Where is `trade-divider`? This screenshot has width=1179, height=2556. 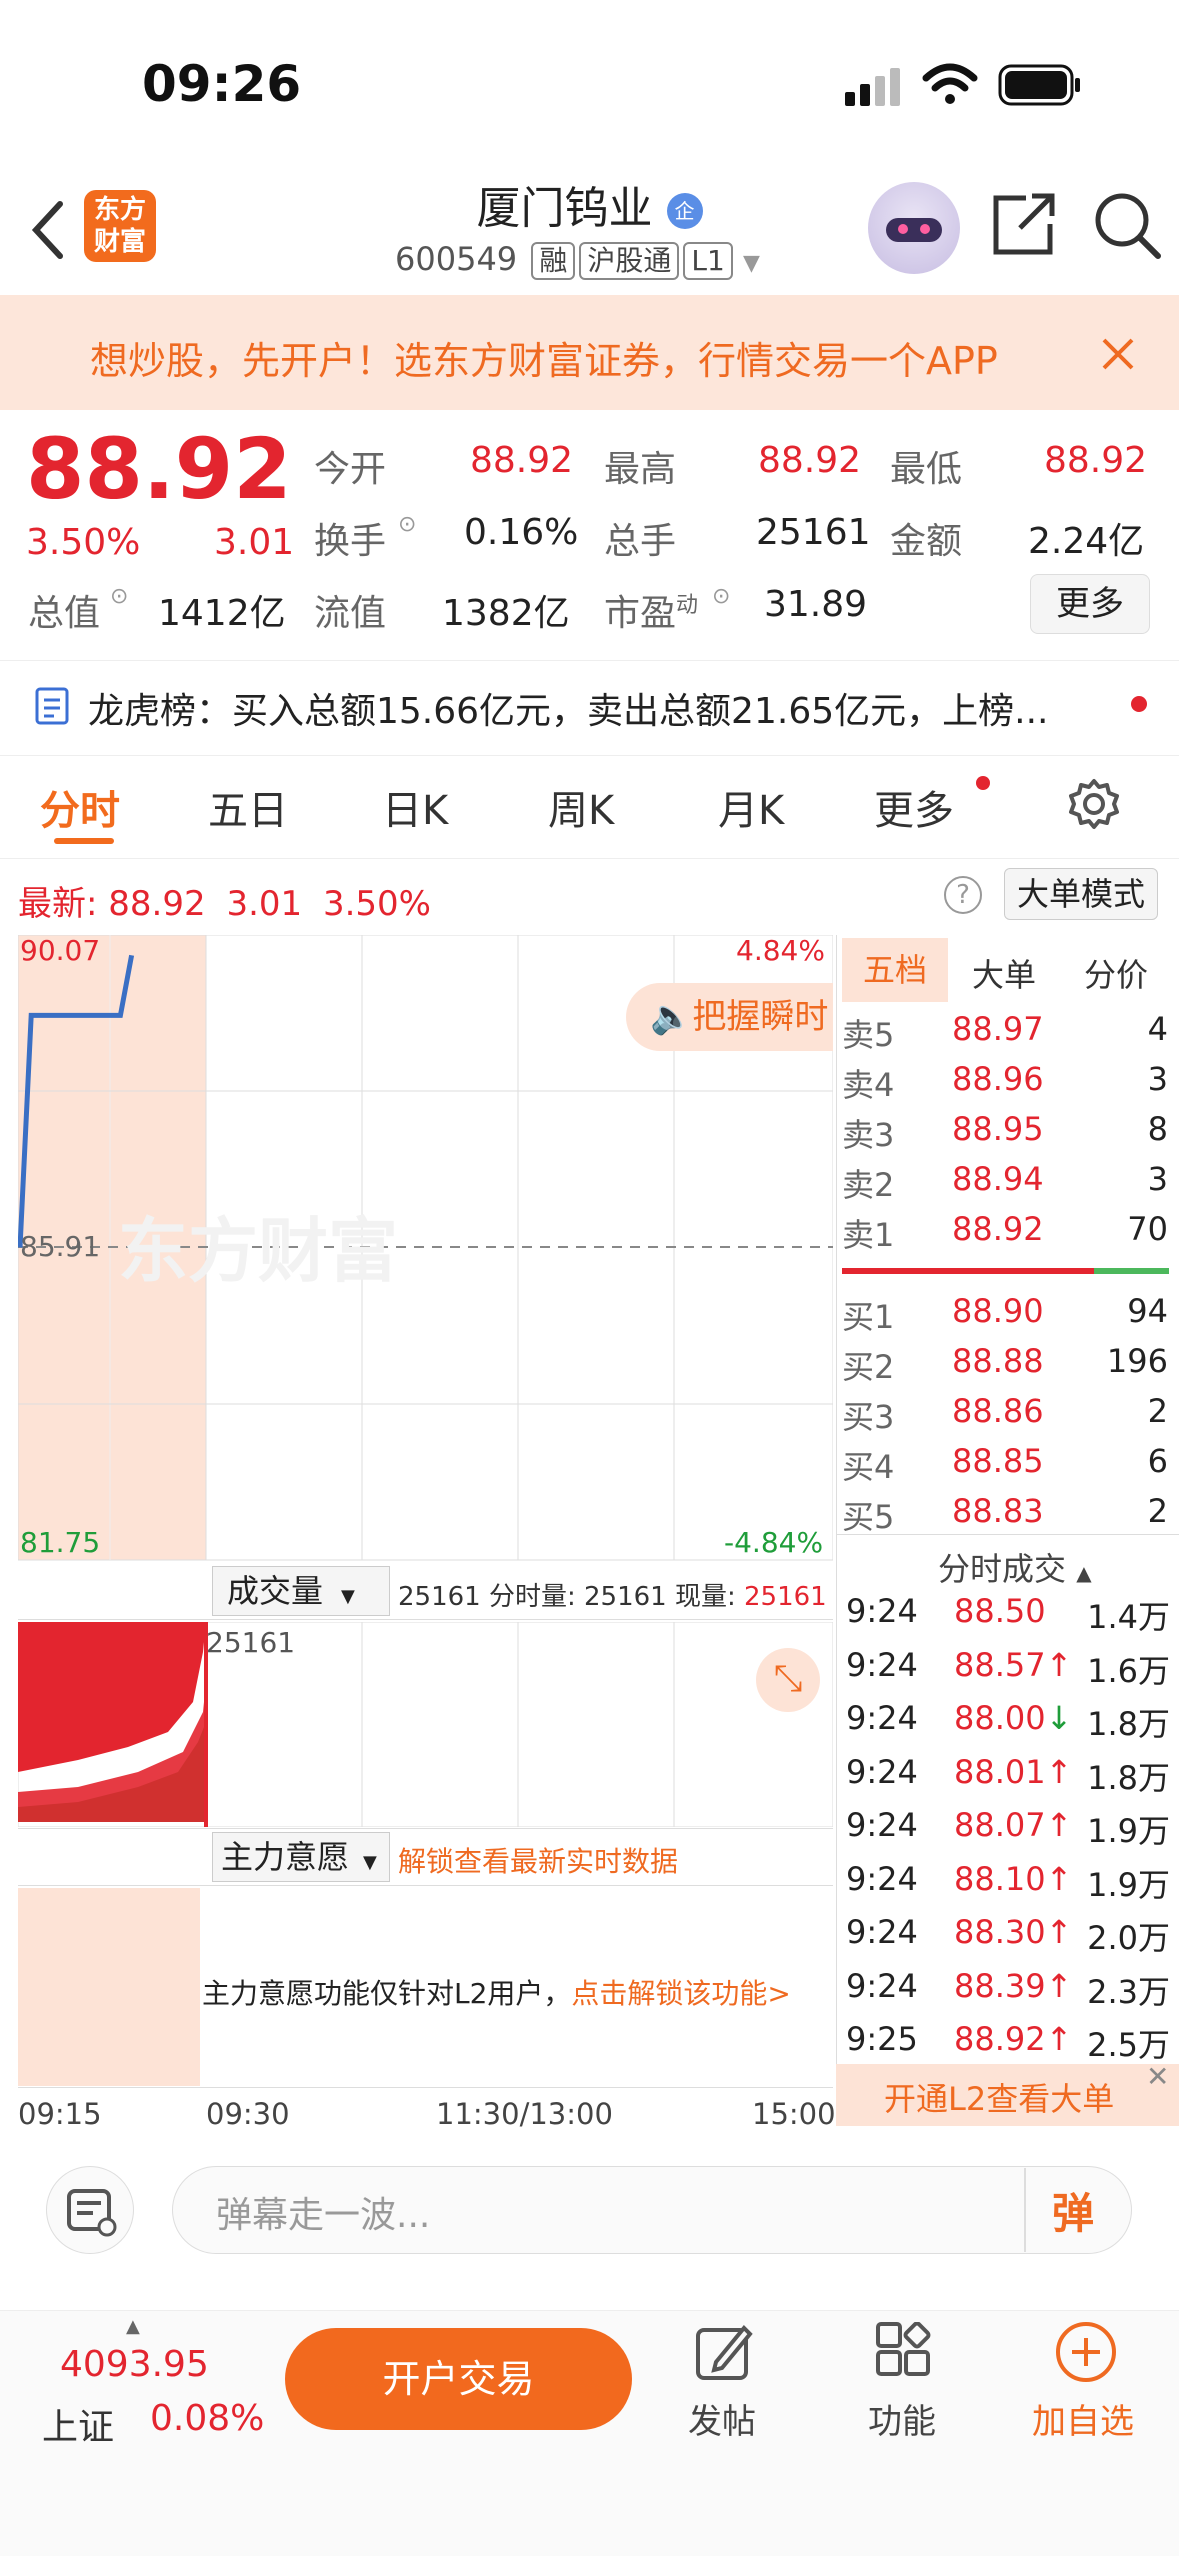 trade-divider is located at coordinates (1007, 1534).